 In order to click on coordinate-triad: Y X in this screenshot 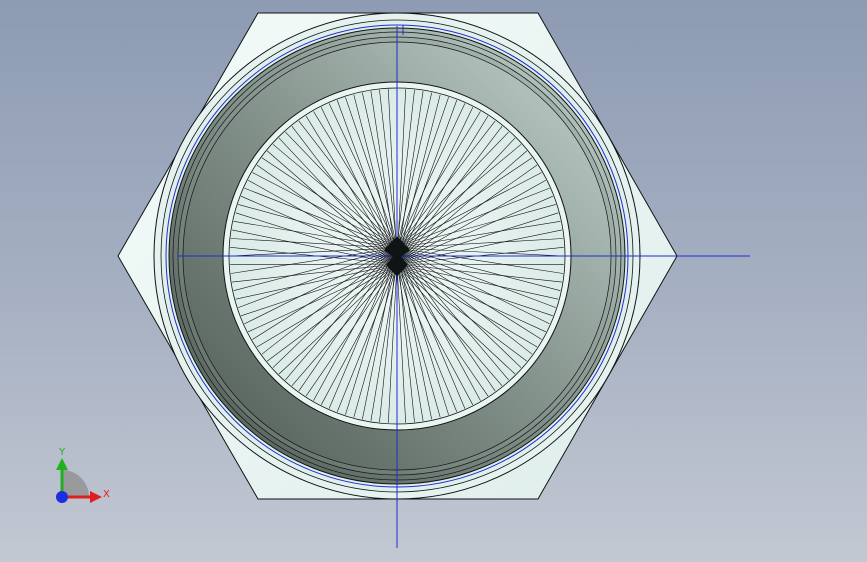, I will do `click(83, 475)`.